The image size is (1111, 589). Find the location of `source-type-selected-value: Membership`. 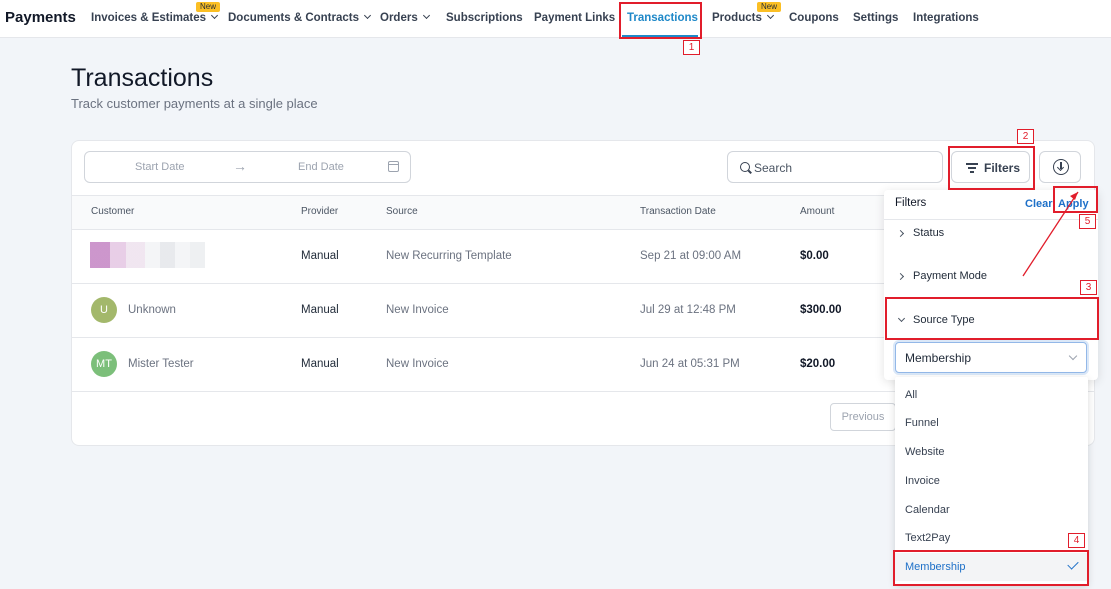

source-type-selected-value: Membership is located at coordinates (938, 358).